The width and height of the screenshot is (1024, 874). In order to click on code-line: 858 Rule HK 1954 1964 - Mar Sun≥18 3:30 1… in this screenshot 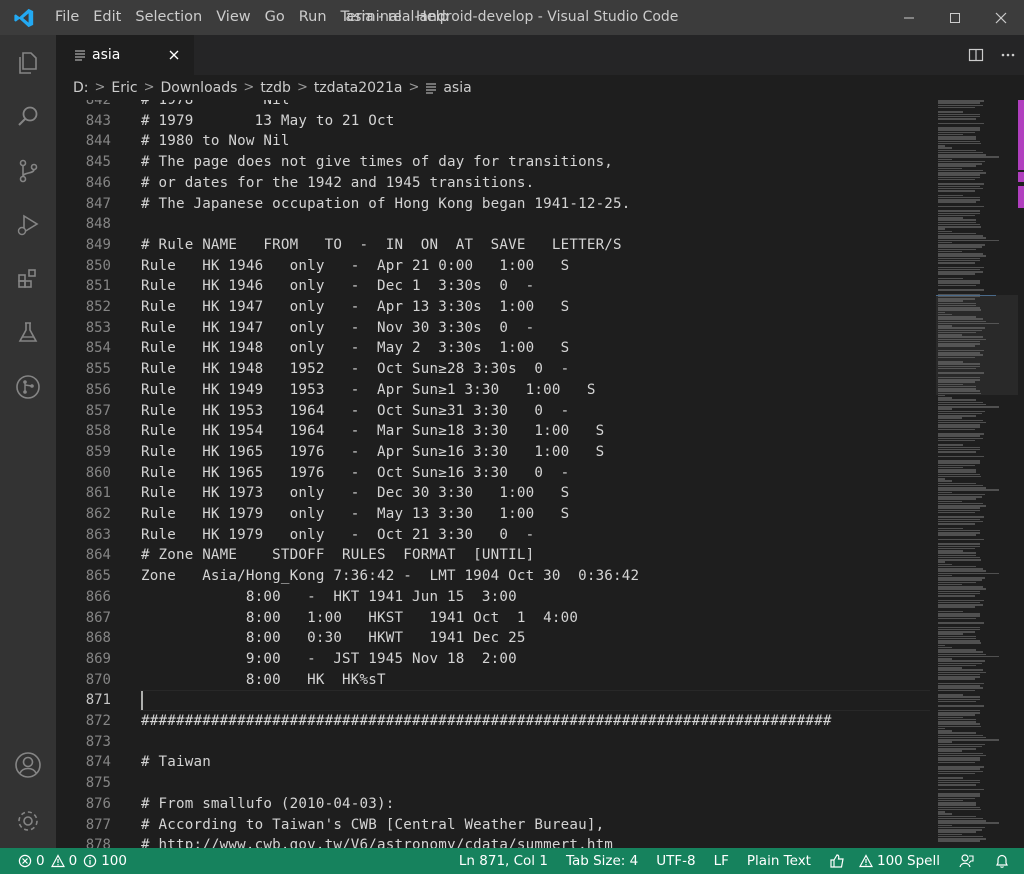, I will do `click(496, 431)`.